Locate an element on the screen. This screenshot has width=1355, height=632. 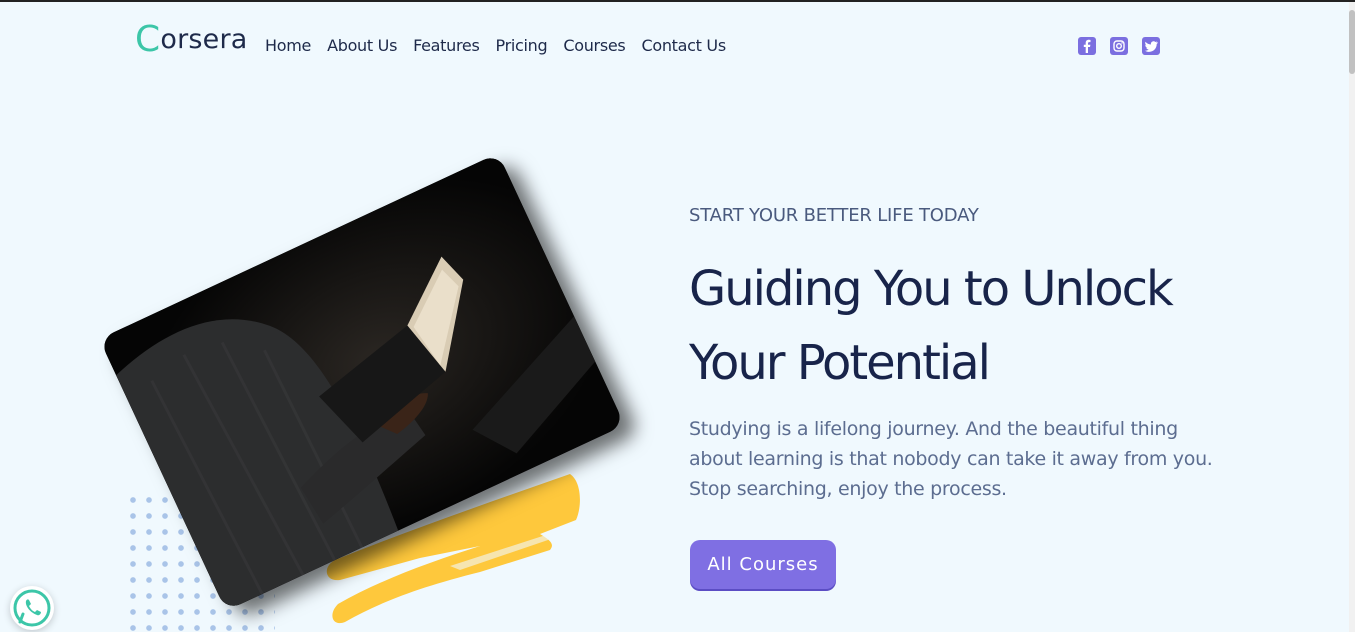
scrollbar-track is located at coordinates (1352, 317).